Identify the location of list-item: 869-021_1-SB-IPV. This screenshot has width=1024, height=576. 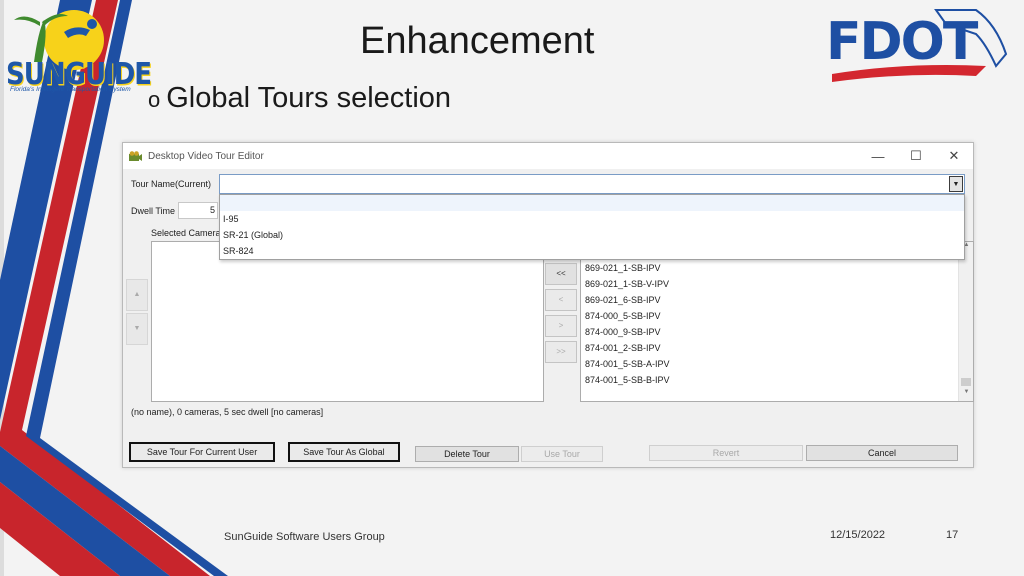
(625, 268).